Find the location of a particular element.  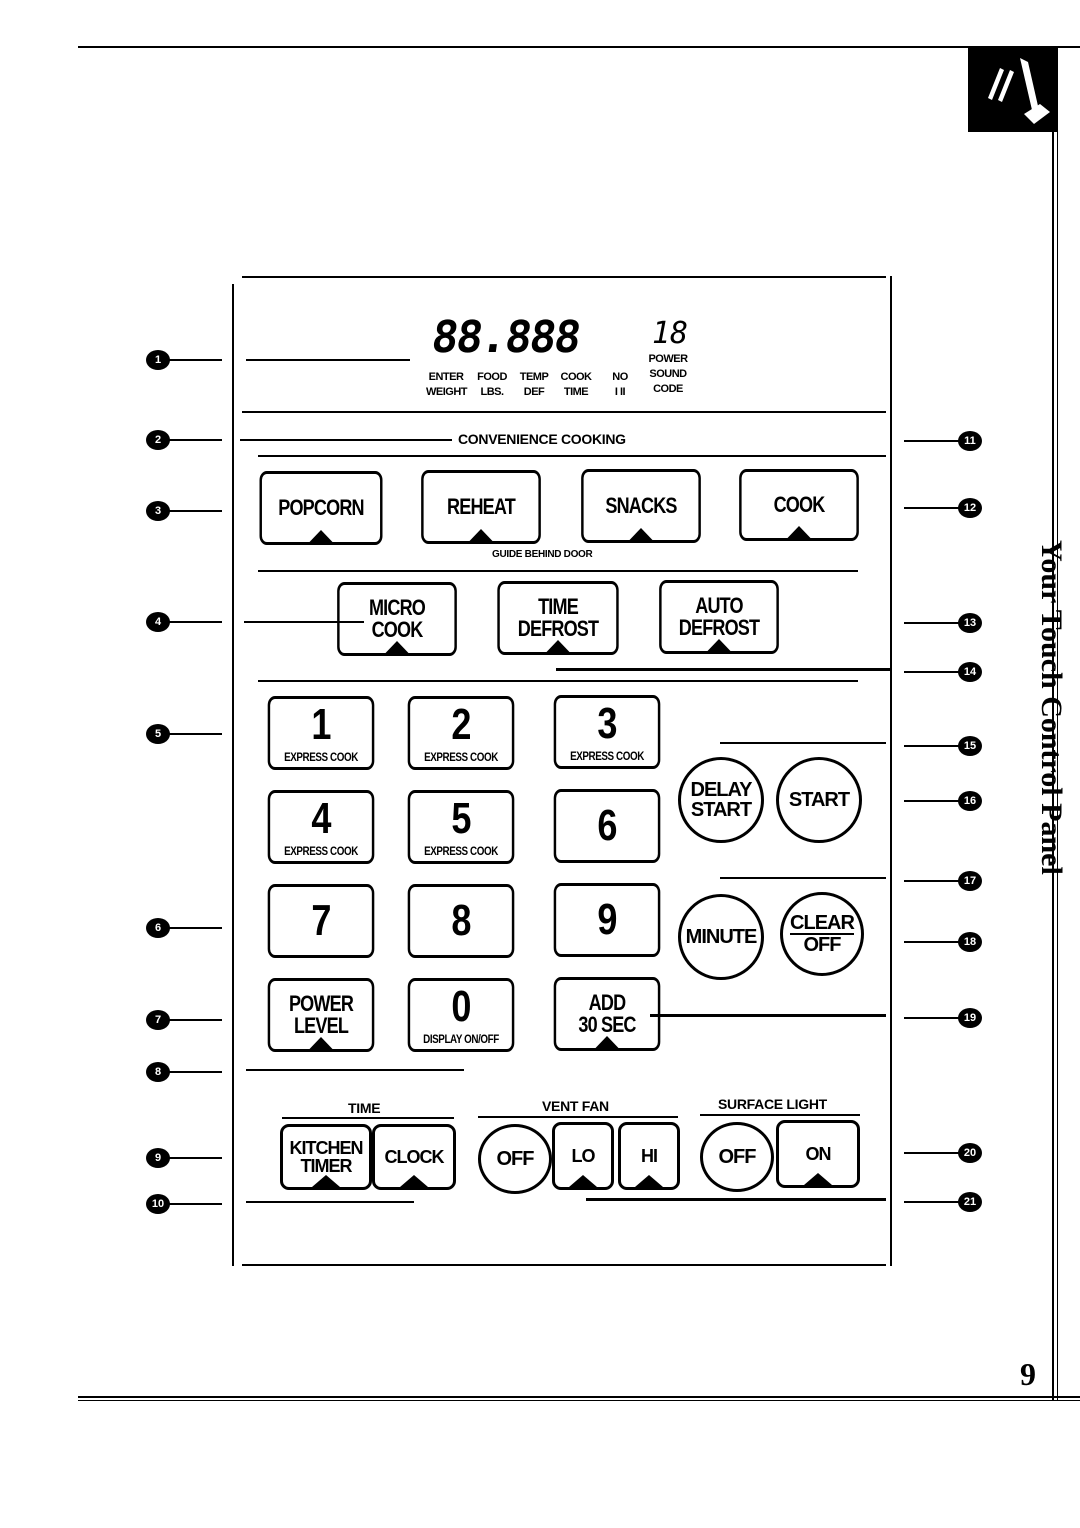

surface-light-off-button: OFF is located at coordinates (737, 1157).